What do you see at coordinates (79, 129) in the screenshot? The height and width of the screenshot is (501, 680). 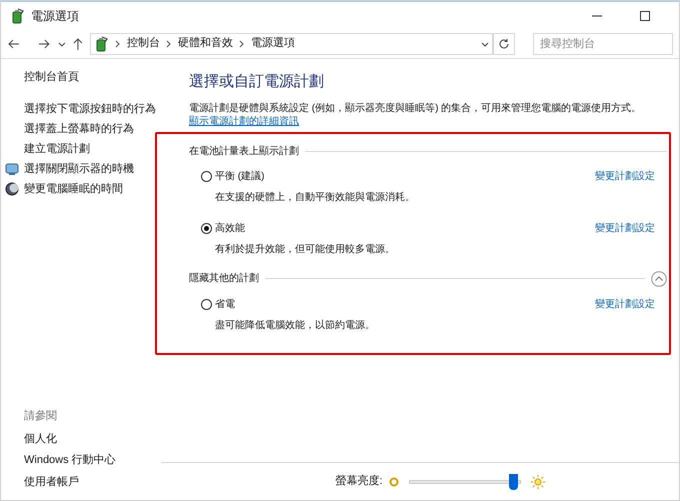 I see `sidebar-link: 選擇蓋上螢幕時的行為` at bounding box center [79, 129].